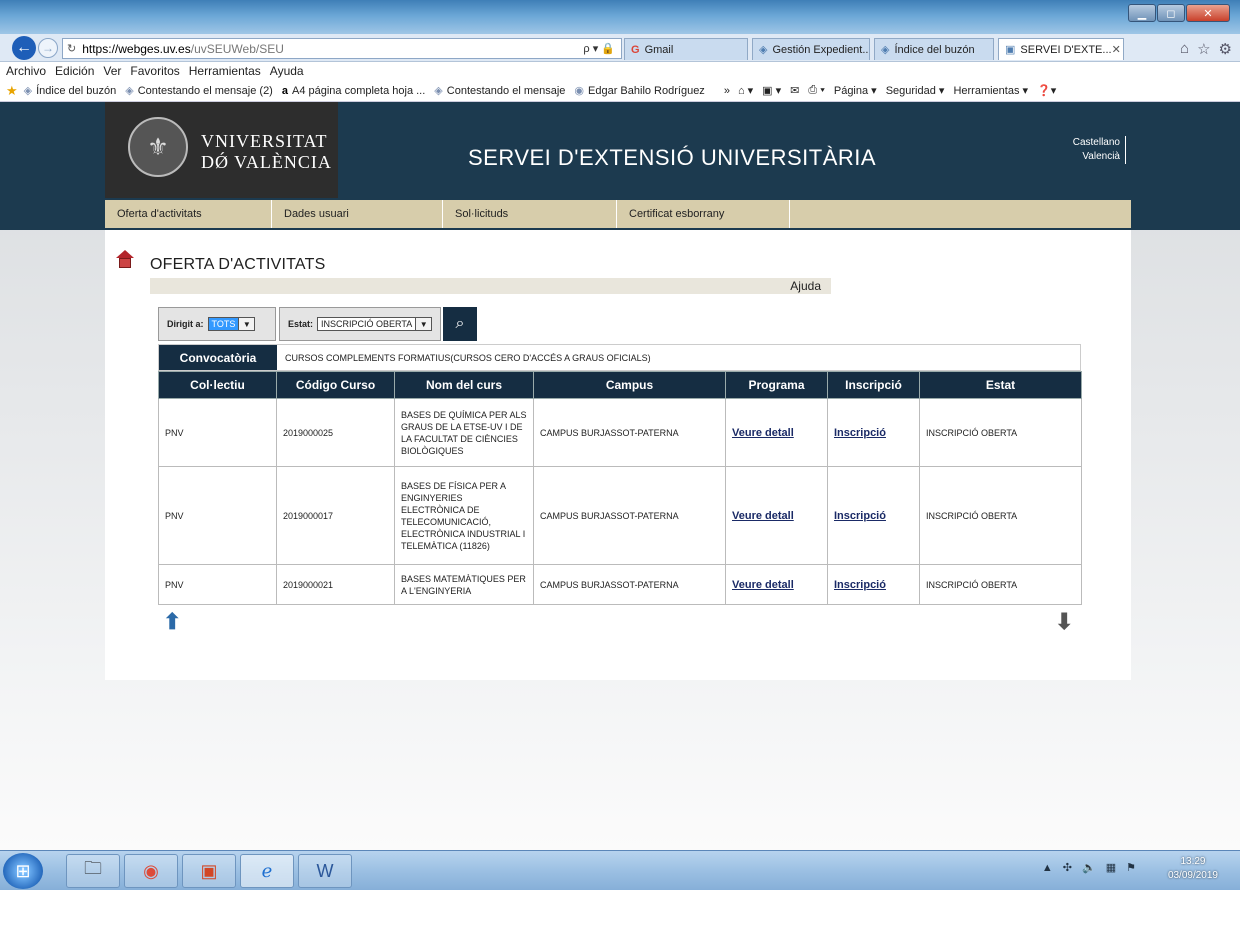 Image resolution: width=1240 pixels, height=932 pixels. What do you see at coordinates (915, 90) in the screenshot?
I see `menu-seguridad: Seguridad ▾` at bounding box center [915, 90].